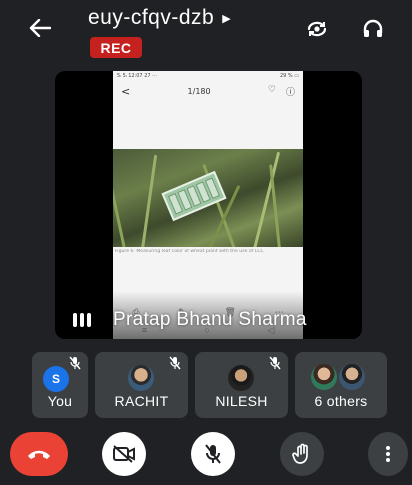 Image resolution: width=412 pixels, height=485 pixels. I want to click on participant-name: RACHIT, so click(141, 401).